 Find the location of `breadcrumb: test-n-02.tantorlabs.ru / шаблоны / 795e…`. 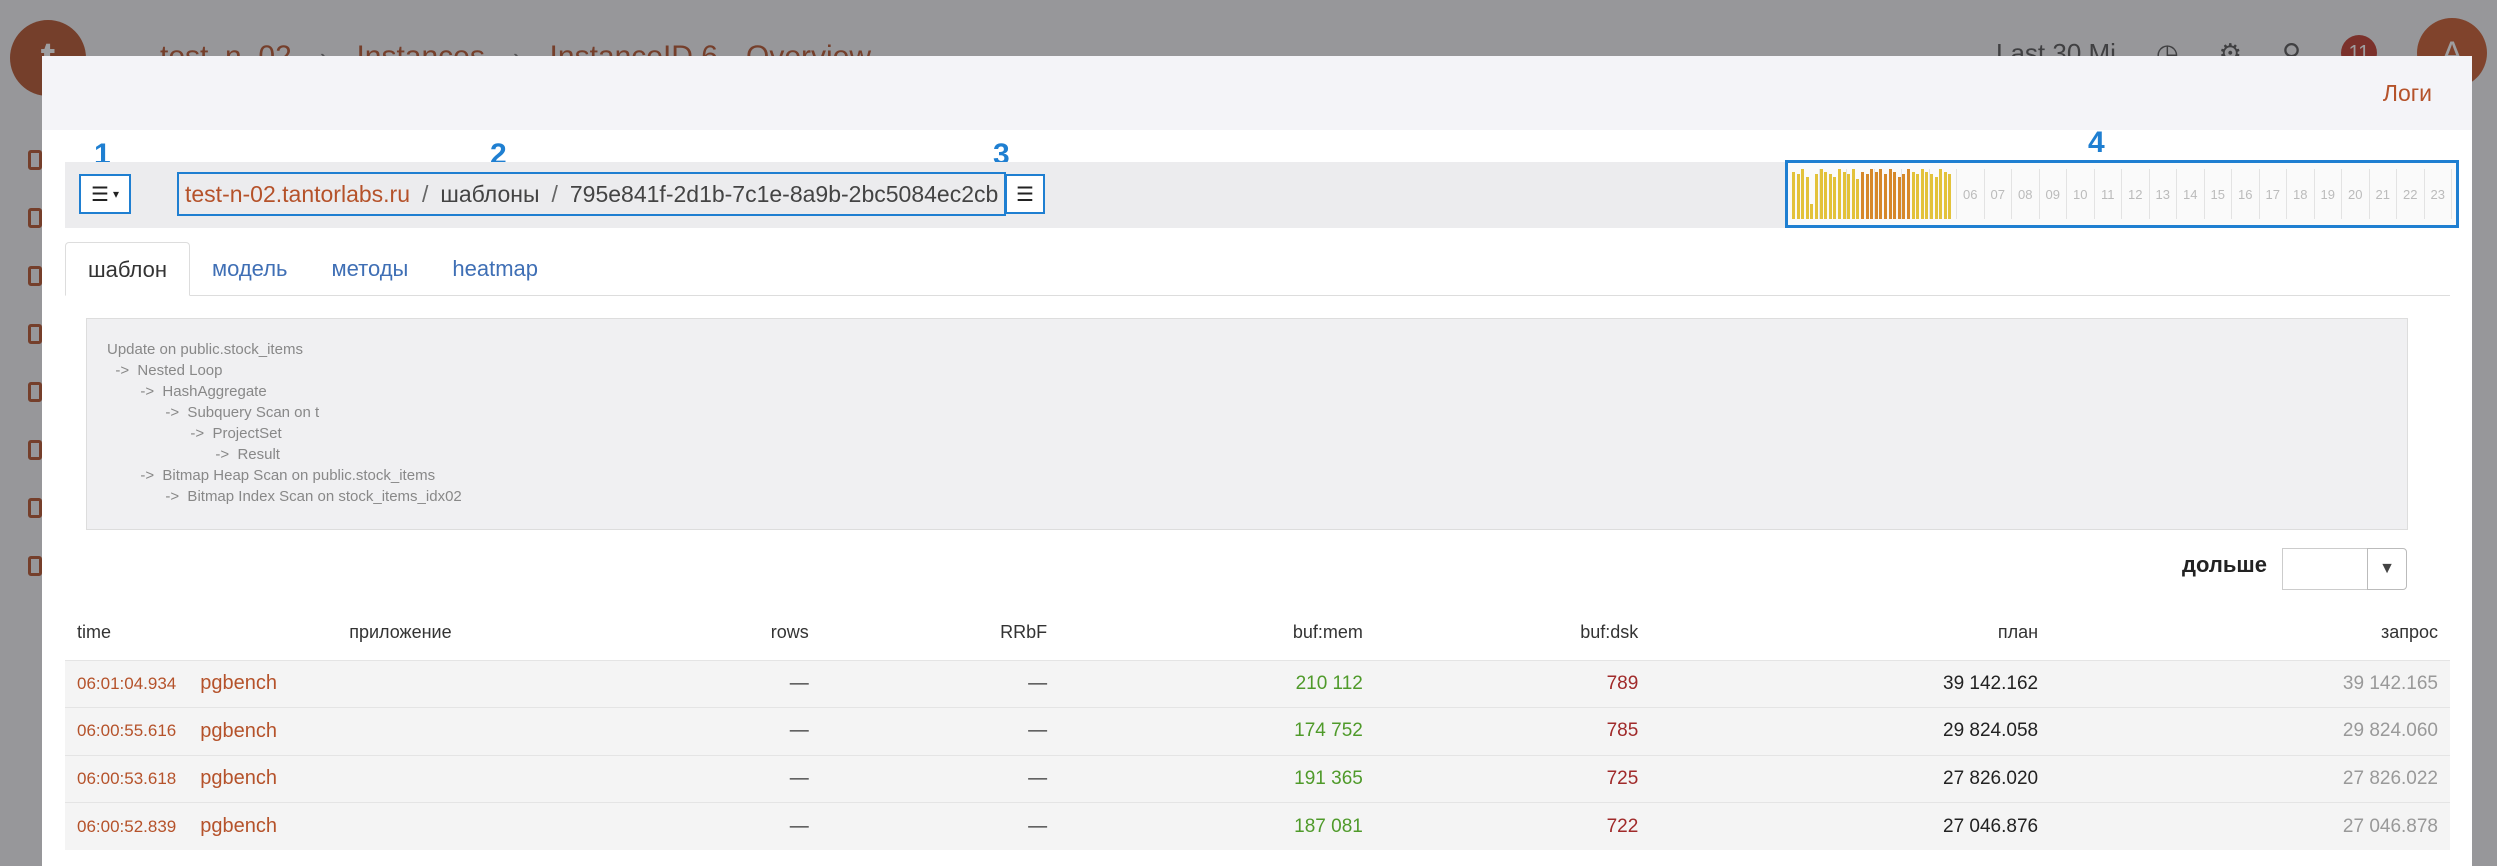

breadcrumb: test-n-02.tantorlabs.ru / шаблоны / 795e… is located at coordinates (592, 194).